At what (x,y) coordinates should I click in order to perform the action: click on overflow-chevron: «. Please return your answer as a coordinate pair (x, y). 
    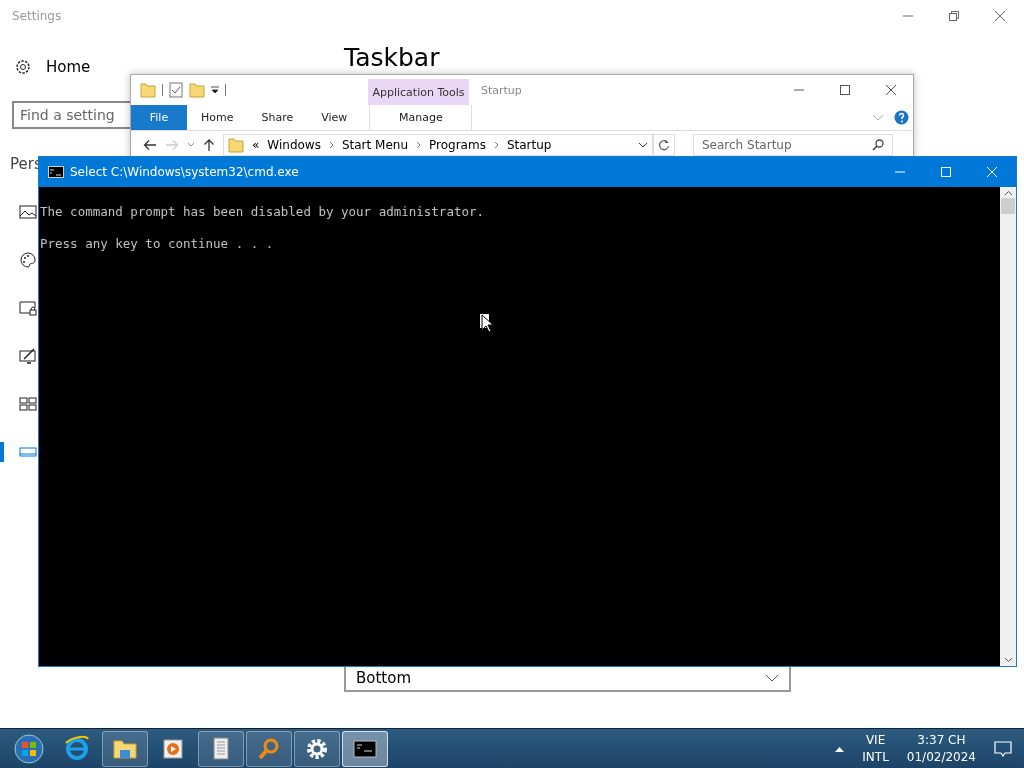
    Looking at the image, I should click on (256, 145).